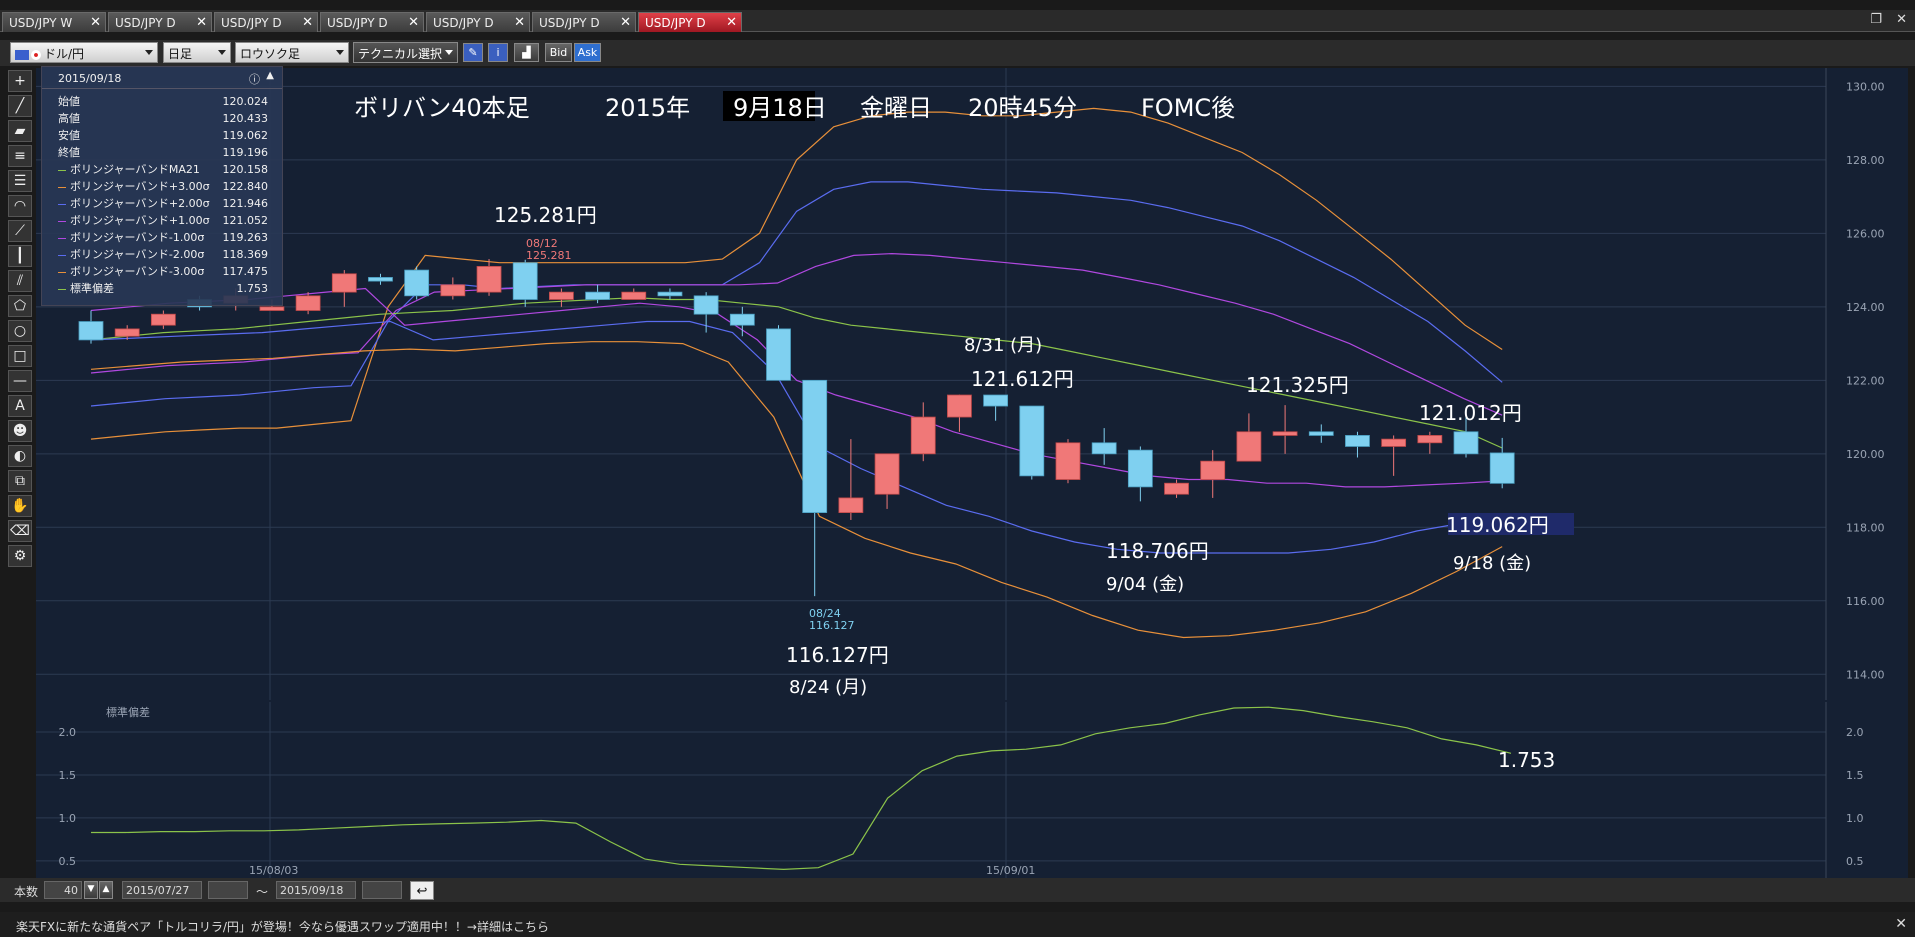 The image size is (1915, 937). What do you see at coordinates (478, 22) in the screenshot?
I see `tab-4: USD/JPY D ✕` at bounding box center [478, 22].